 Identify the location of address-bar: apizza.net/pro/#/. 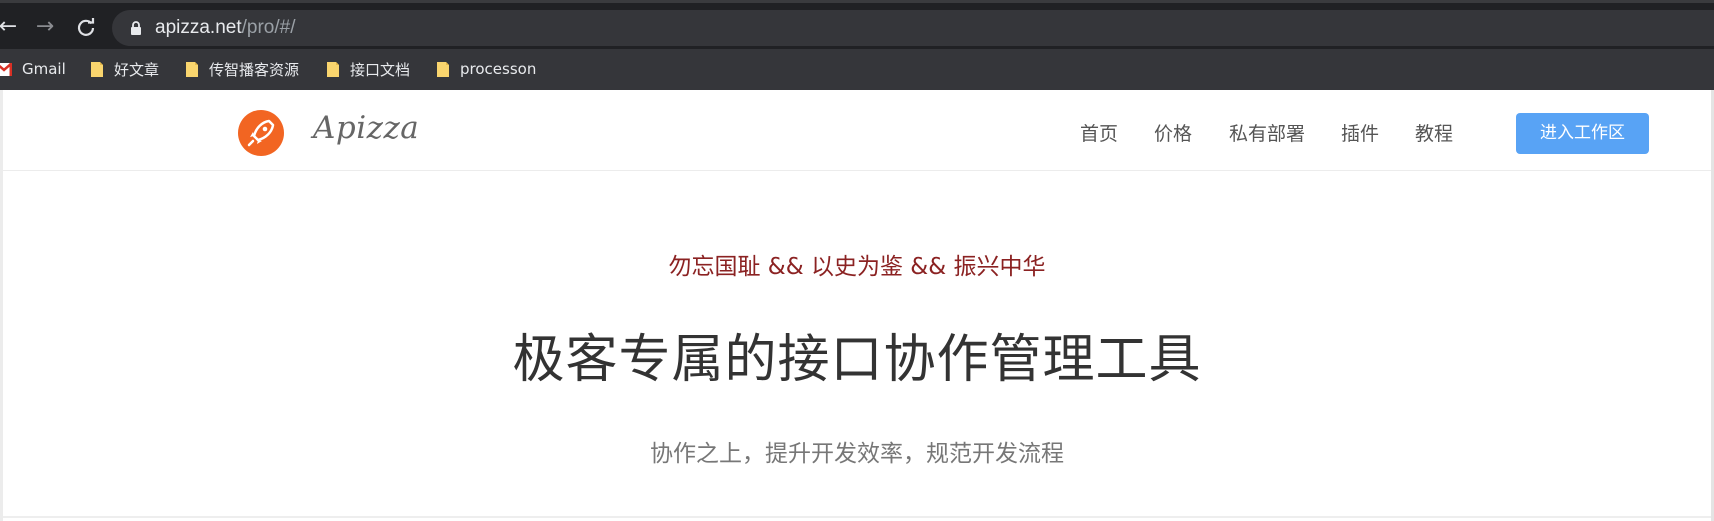
(913, 28).